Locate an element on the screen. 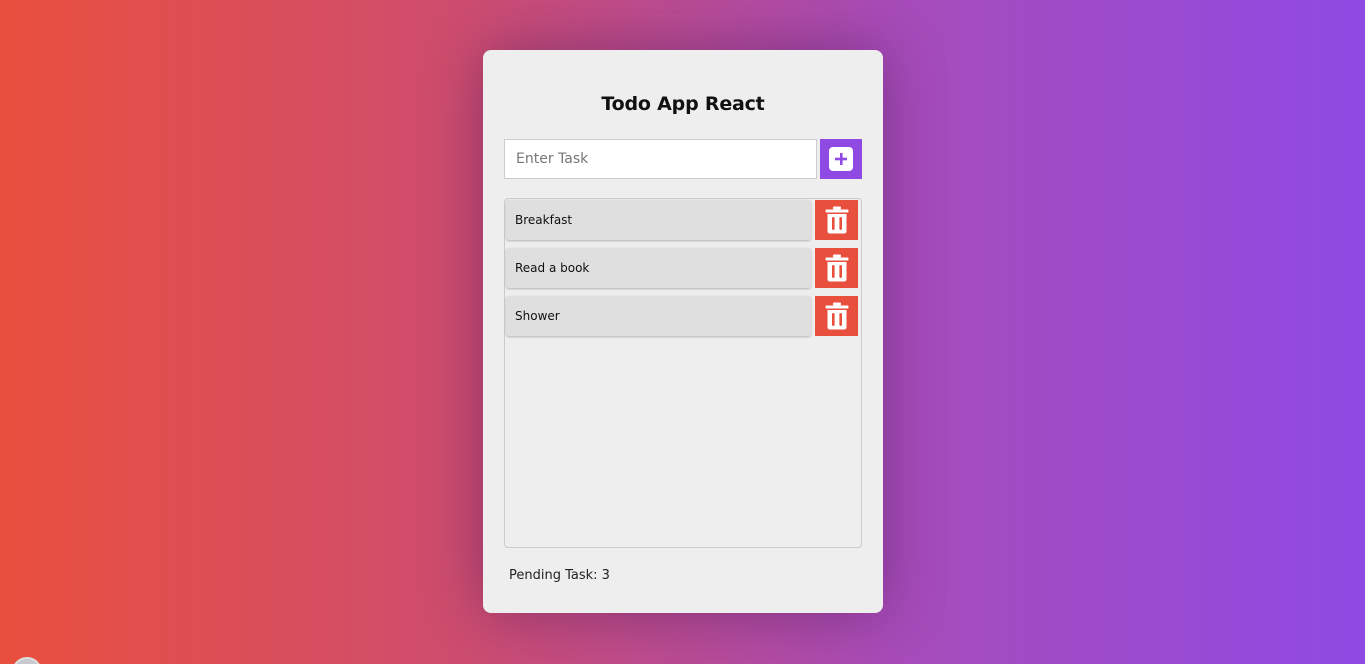 The height and width of the screenshot is (664, 1365). plus-square-icon is located at coordinates (841, 159).